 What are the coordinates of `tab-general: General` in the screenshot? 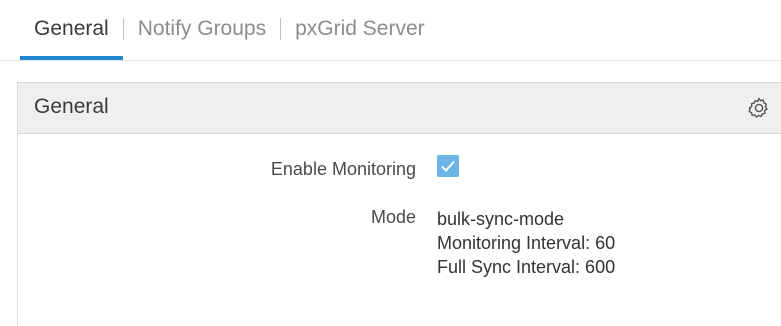 It's located at (71, 36).